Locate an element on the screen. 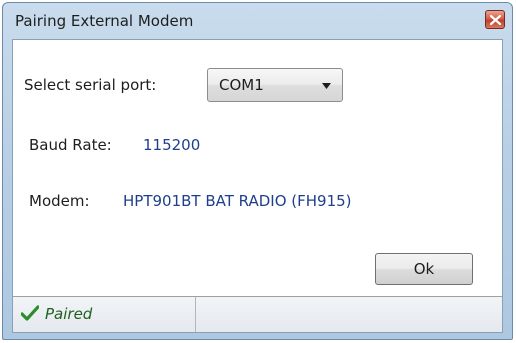 The image size is (516, 343). title-bar: Pairing External Modem is located at coordinates (257, 21).